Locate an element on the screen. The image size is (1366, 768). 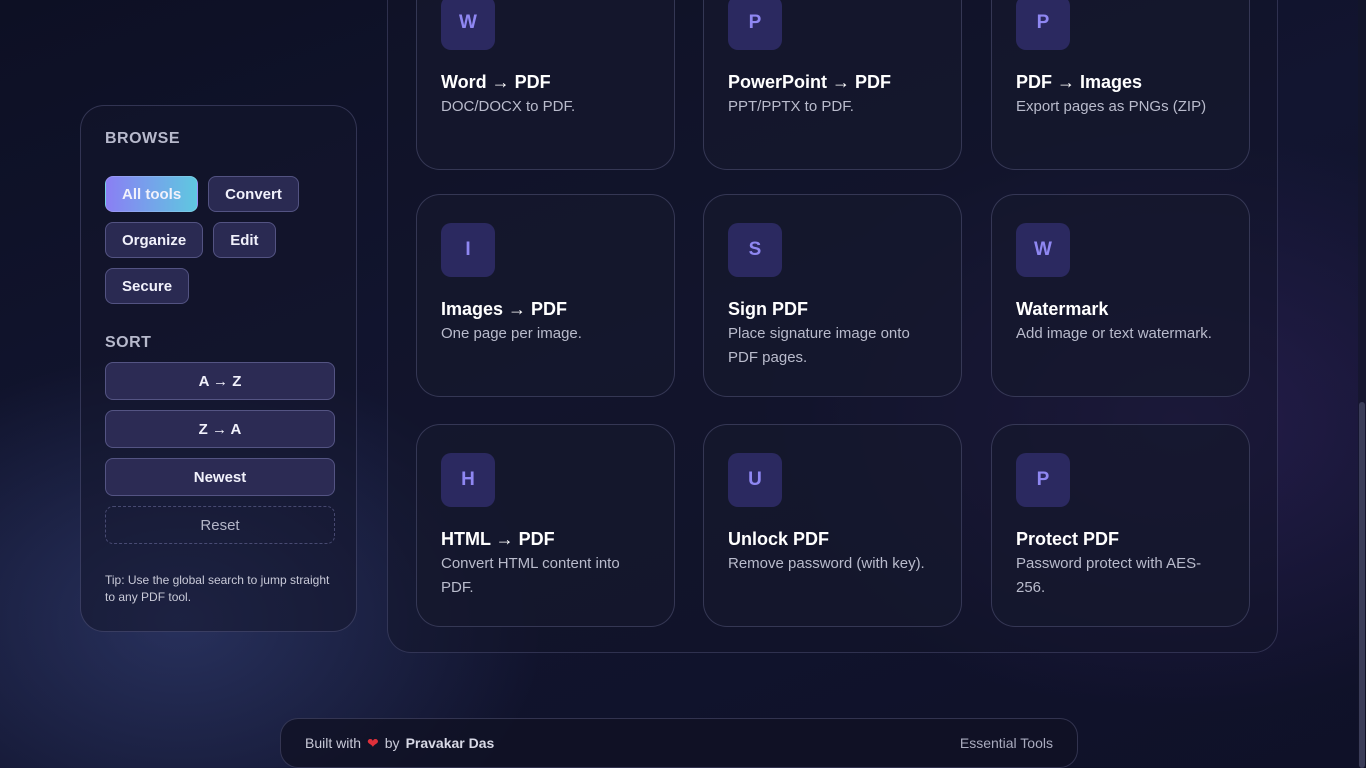
built-with-text: Built with is located at coordinates (333, 743).